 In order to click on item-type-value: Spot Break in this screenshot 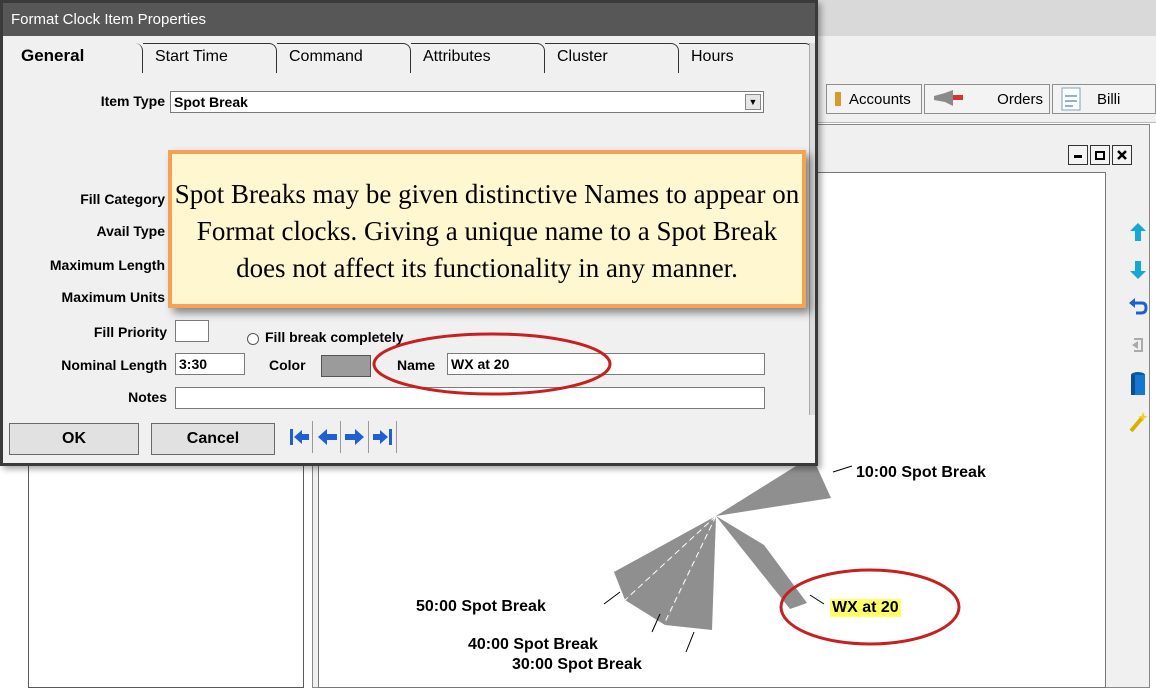, I will do `click(211, 102)`.